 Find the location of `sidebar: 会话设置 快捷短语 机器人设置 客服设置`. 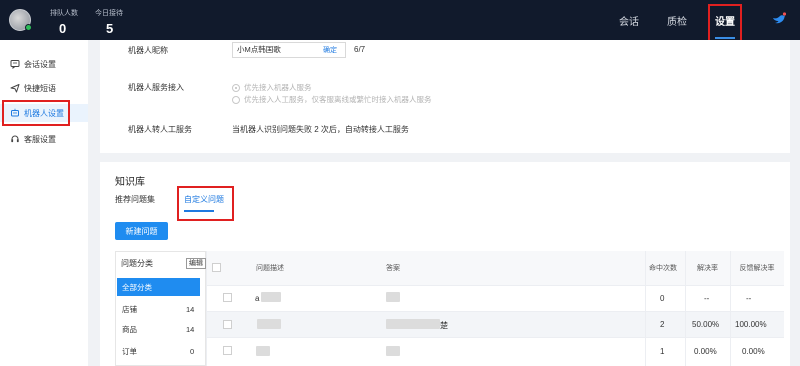

sidebar: 会话设置 快捷短语 机器人设置 客服设置 is located at coordinates (44, 203).